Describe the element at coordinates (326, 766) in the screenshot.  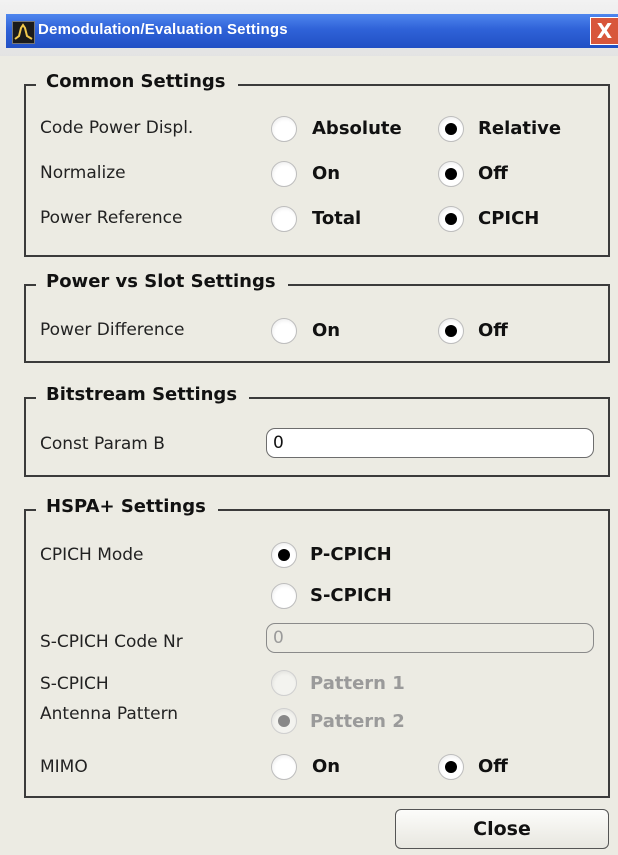
I see `mimo-on-label: On` at that location.